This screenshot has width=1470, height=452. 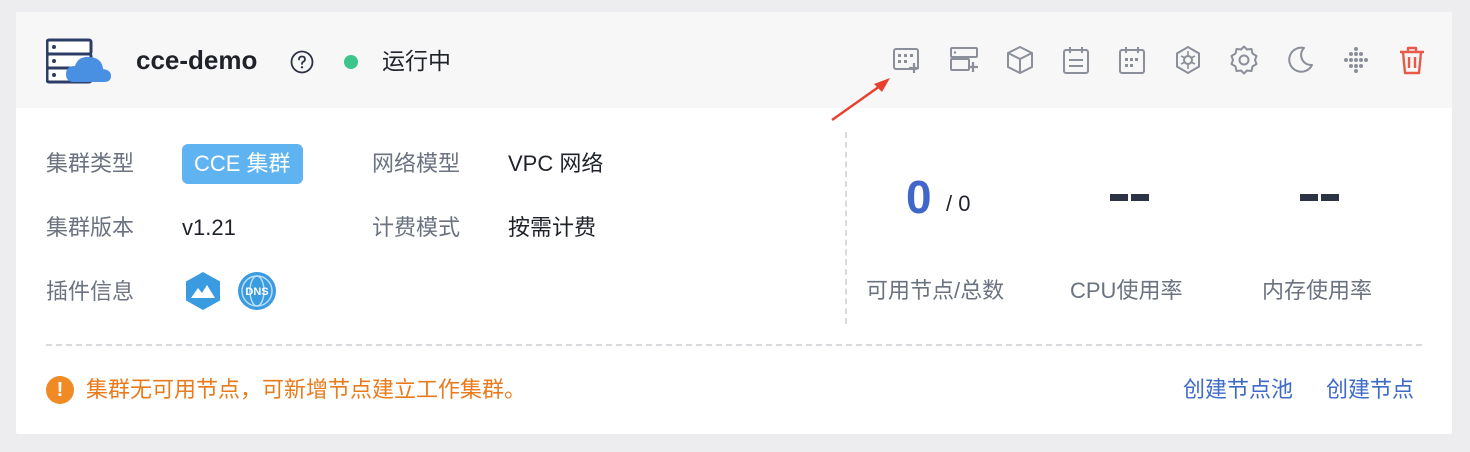 What do you see at coordinates (351, 62) in the screenshot?
I see `status-dot` at bounding box center [351, 62].